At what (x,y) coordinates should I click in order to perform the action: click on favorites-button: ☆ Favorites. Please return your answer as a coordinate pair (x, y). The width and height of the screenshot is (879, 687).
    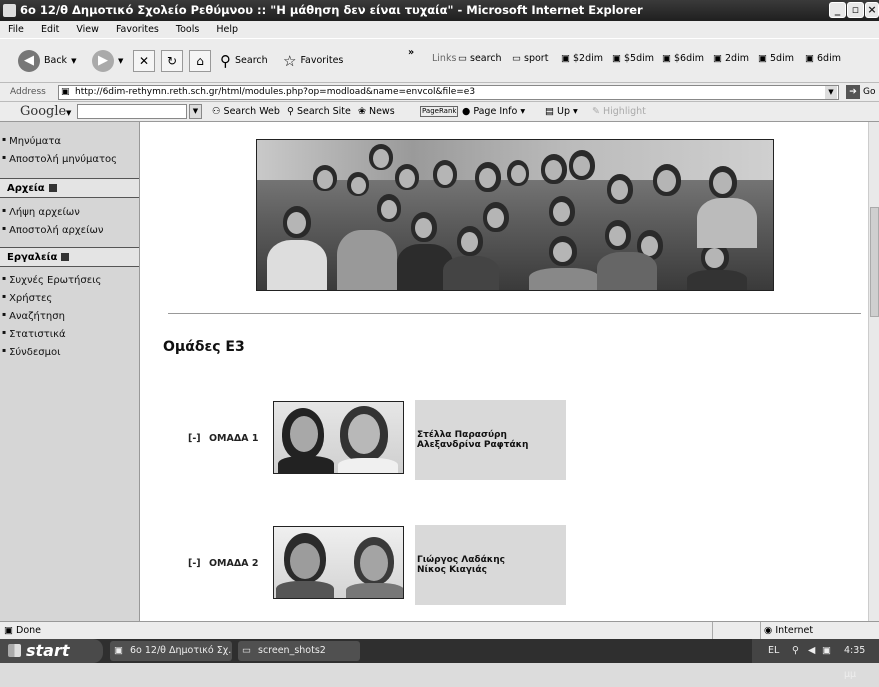
    Looking at the image, I should click on (313, 61).